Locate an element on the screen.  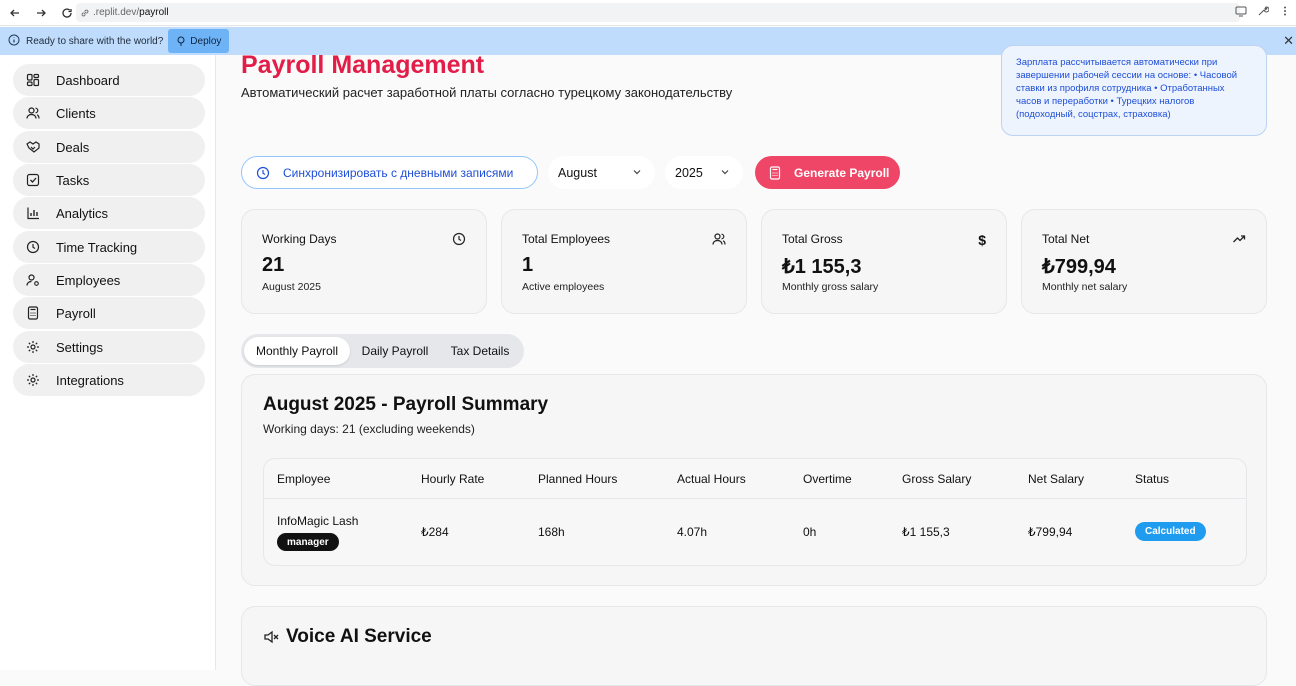
user-cog-icon is located at coordinates (33, 280).